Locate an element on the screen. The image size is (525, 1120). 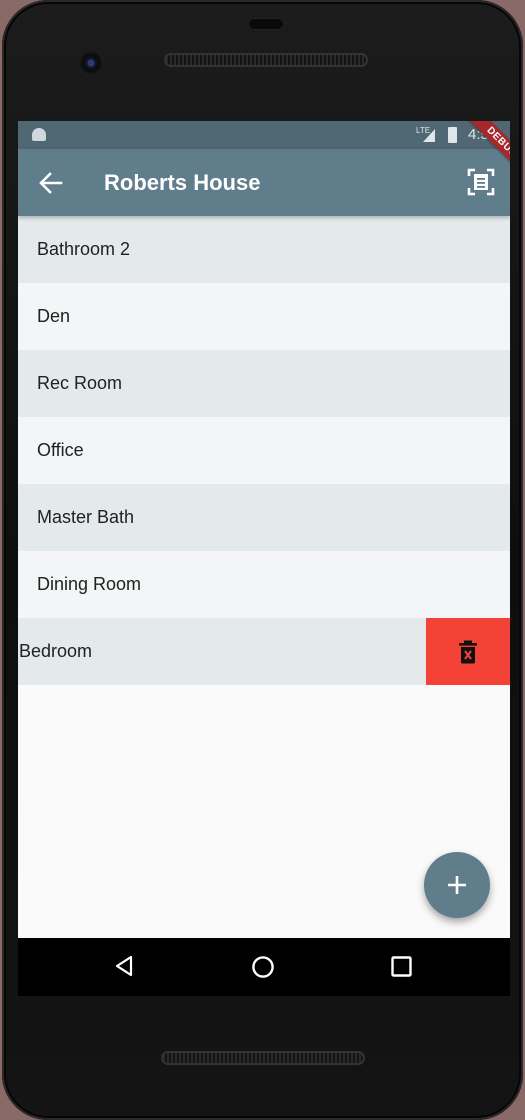
back-button is located at coordinates (51, 183).